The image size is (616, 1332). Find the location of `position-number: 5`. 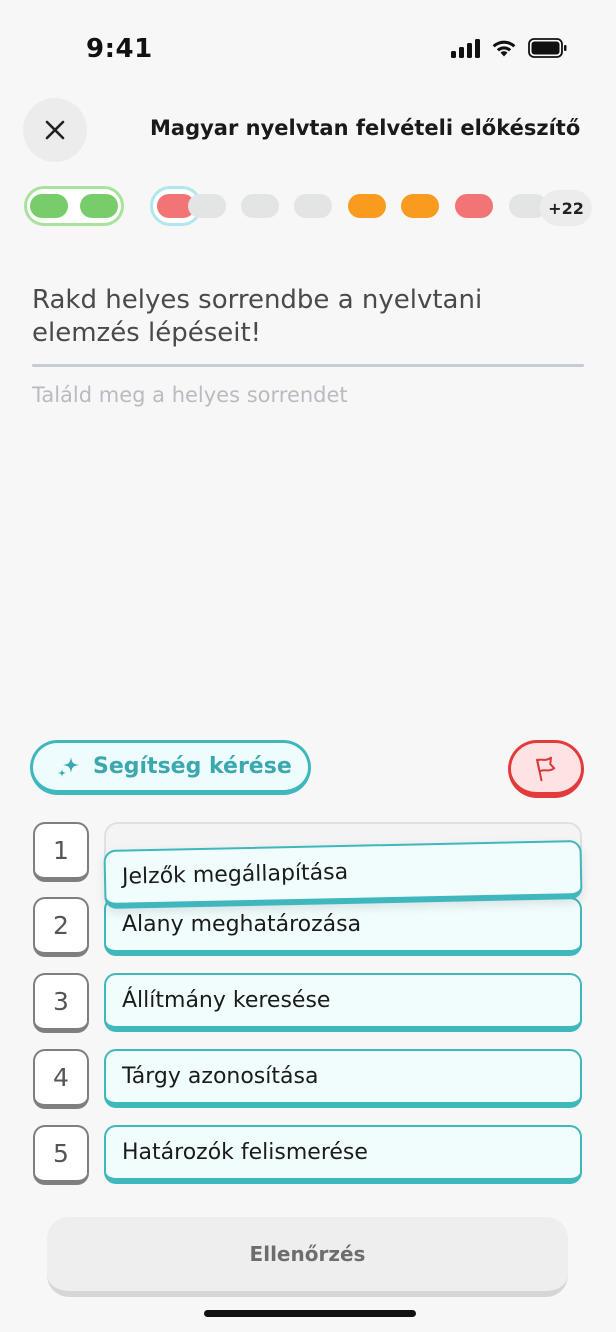

position-number: 5 is located at coordinates (61, 1155).